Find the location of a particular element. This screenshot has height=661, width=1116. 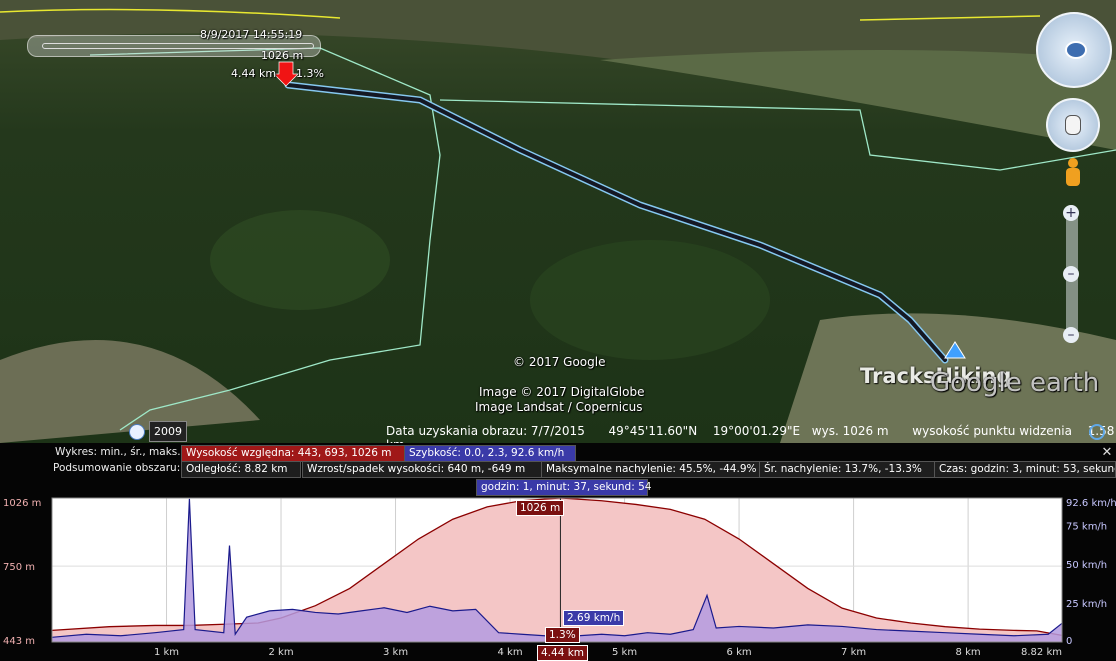

imagery-credit-1: Image © 2017 DigitalGlobe is located at coordinates (562, 392).